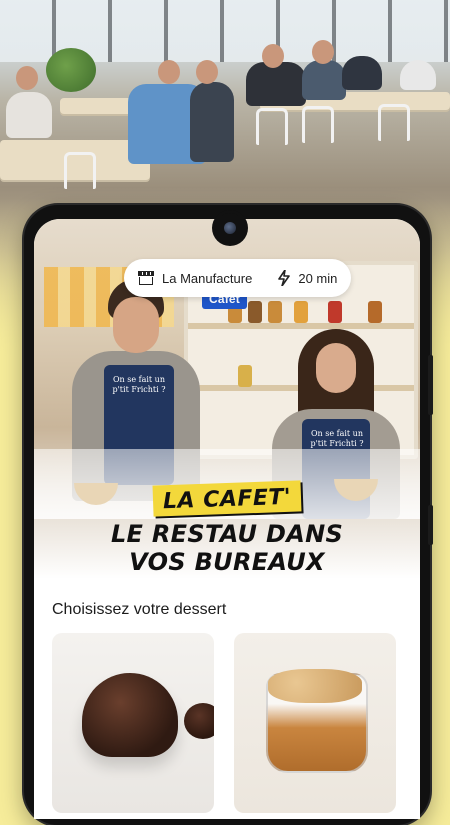 The image size is (450, 825). I want to click on store-icon, so click(146, 278).